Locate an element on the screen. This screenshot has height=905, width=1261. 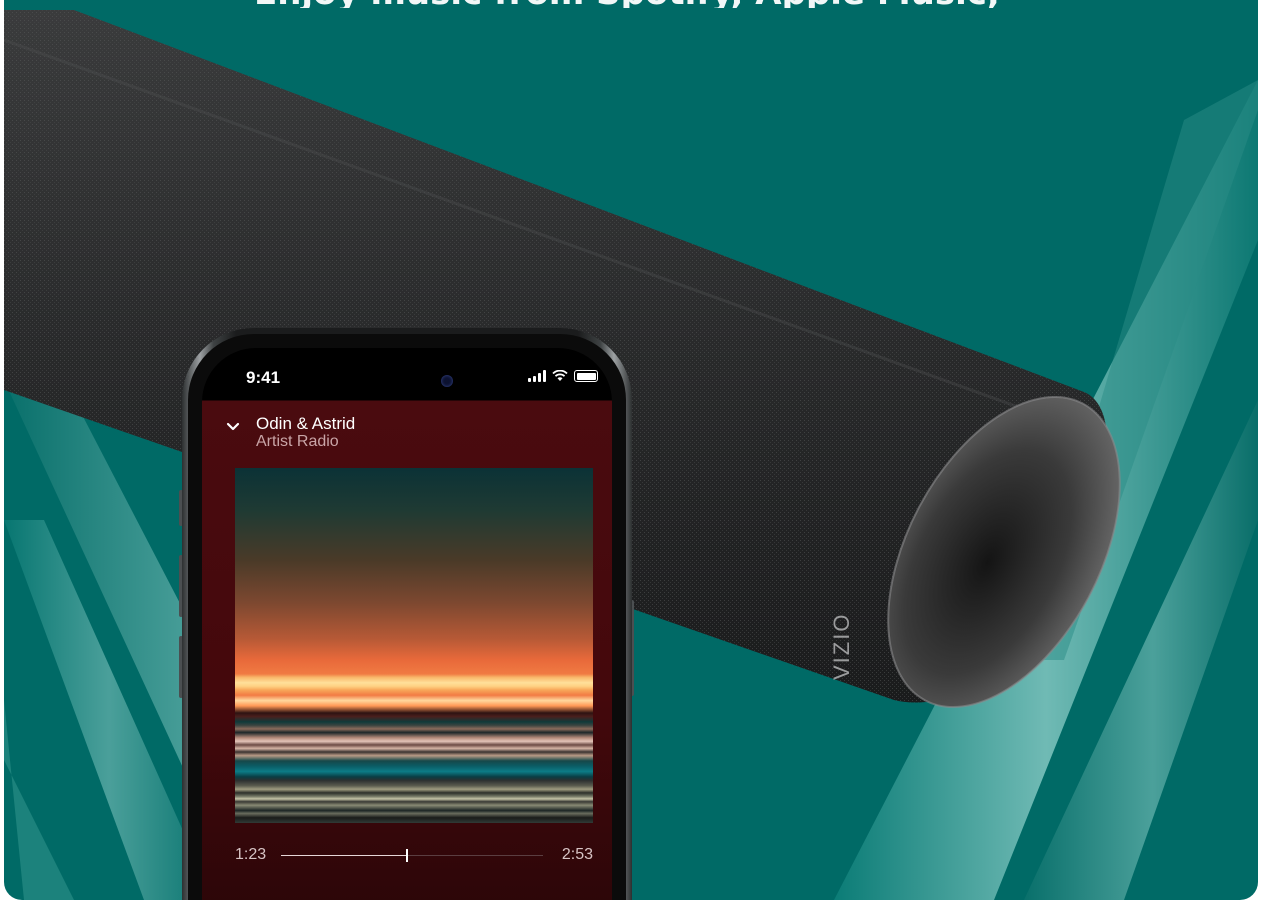
elapsed-time: 1:23 is located at coordinates (251, 854).